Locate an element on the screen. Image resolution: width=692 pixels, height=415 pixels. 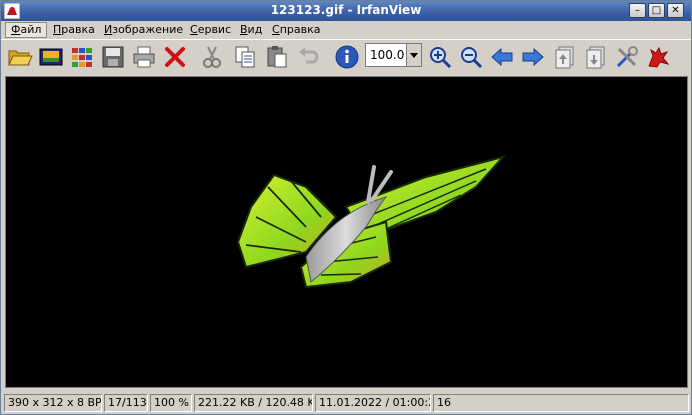
zoom-dropdown-button is located at coordinates (413, 55).